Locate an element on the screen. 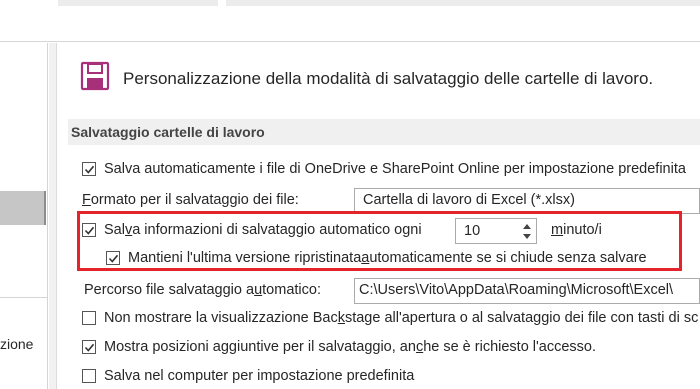 Image resolution: width=700 pixels, height=389 pixels. section-title: Salvataggio cartelle di lavoro is located at coordinates (168, 132).